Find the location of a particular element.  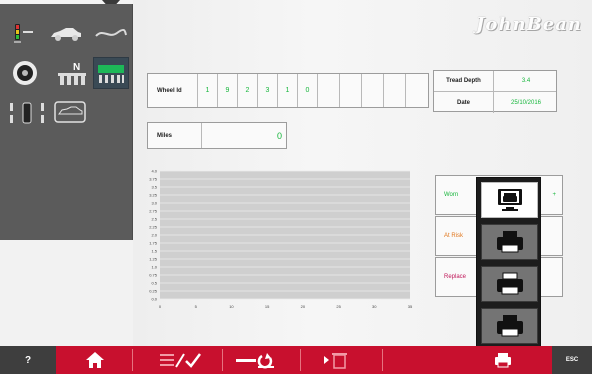

miles-field: Miles 0 is located at coordinates (217, 135).